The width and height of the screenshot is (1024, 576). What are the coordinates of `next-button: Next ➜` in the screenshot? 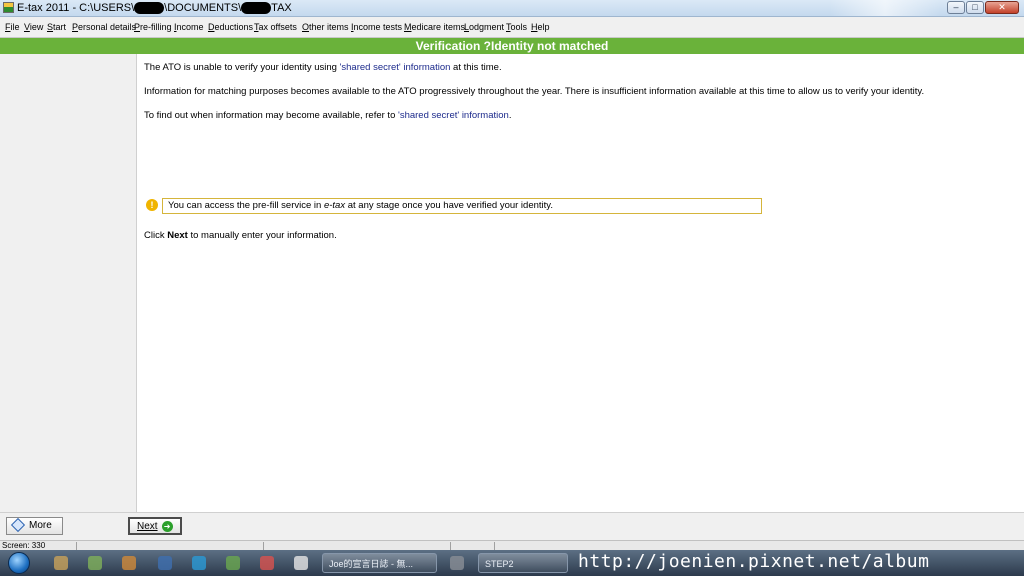 It's located at (155, 526).